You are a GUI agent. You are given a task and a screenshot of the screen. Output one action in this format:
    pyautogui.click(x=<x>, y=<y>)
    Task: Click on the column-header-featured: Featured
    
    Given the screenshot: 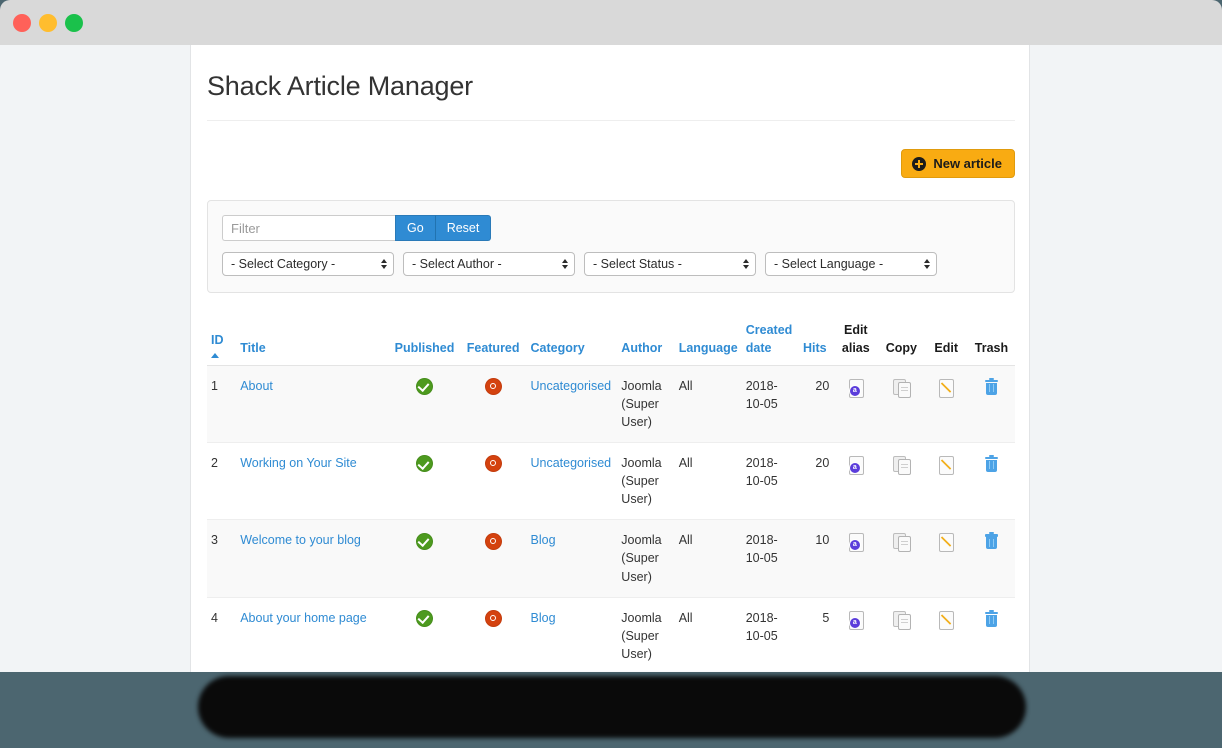 What is the action you would take?
    pyautogui.click(x=493, y=343)
    